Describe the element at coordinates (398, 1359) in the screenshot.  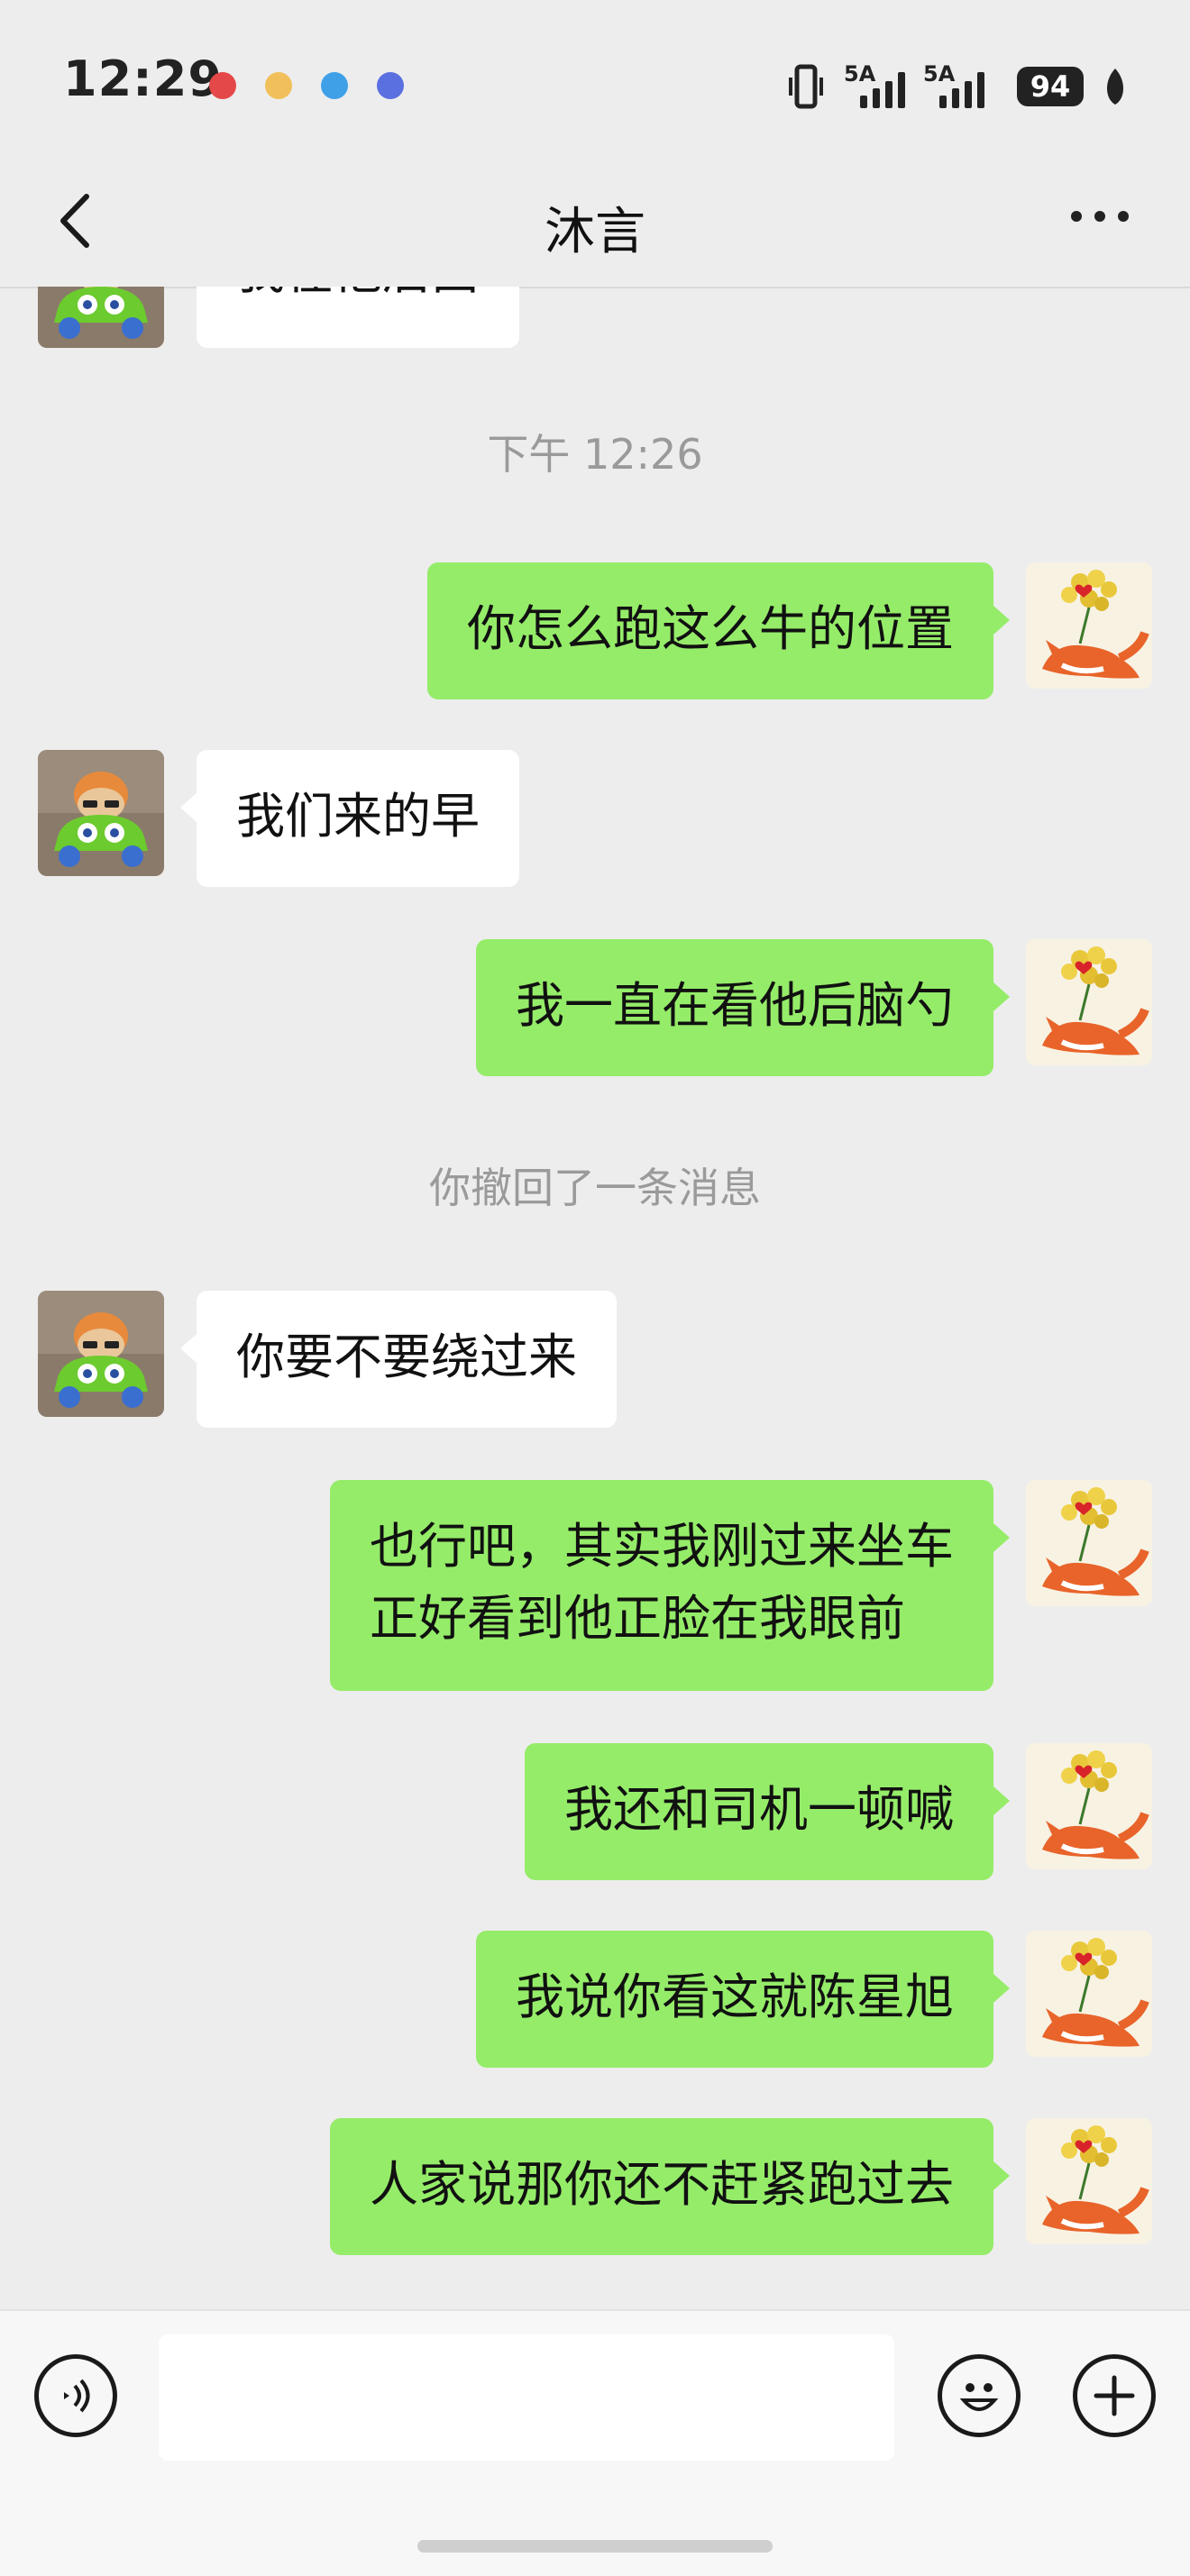
I see `incoming-bubble: 你要不要绕过来` at that location.